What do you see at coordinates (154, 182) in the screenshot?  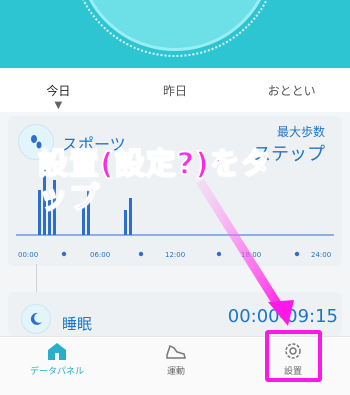 I see `instruction-annotation: 設置(設定?)をタップ` at bounding box center [154, 182].